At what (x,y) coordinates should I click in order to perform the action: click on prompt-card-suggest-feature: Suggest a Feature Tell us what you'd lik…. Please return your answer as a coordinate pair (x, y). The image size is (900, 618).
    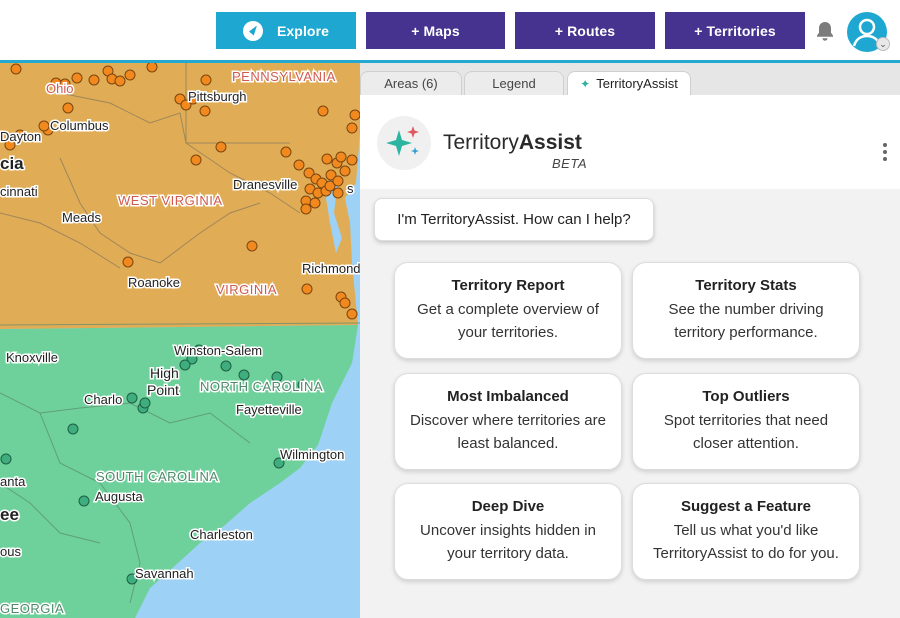
    Looking at the image, I should click on (746, 531).